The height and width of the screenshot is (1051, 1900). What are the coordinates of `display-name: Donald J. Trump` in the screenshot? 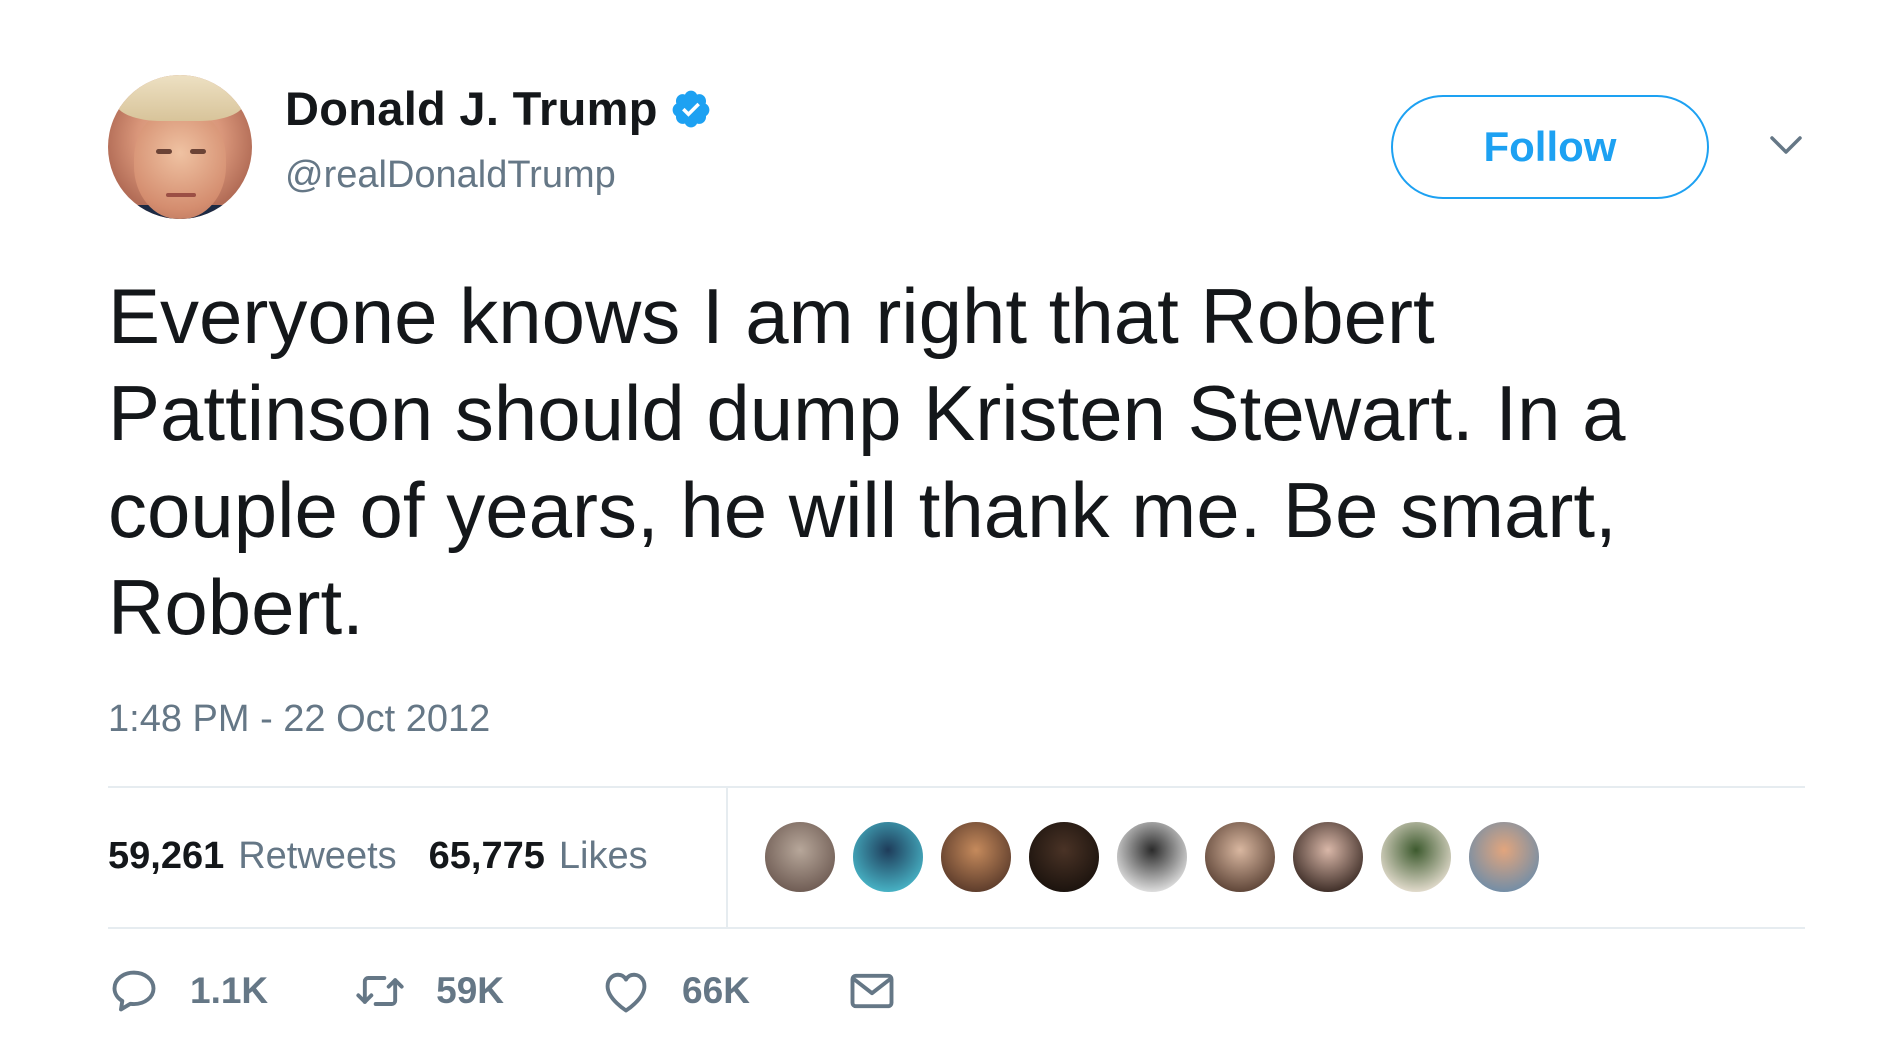 It's located at (471, 109).